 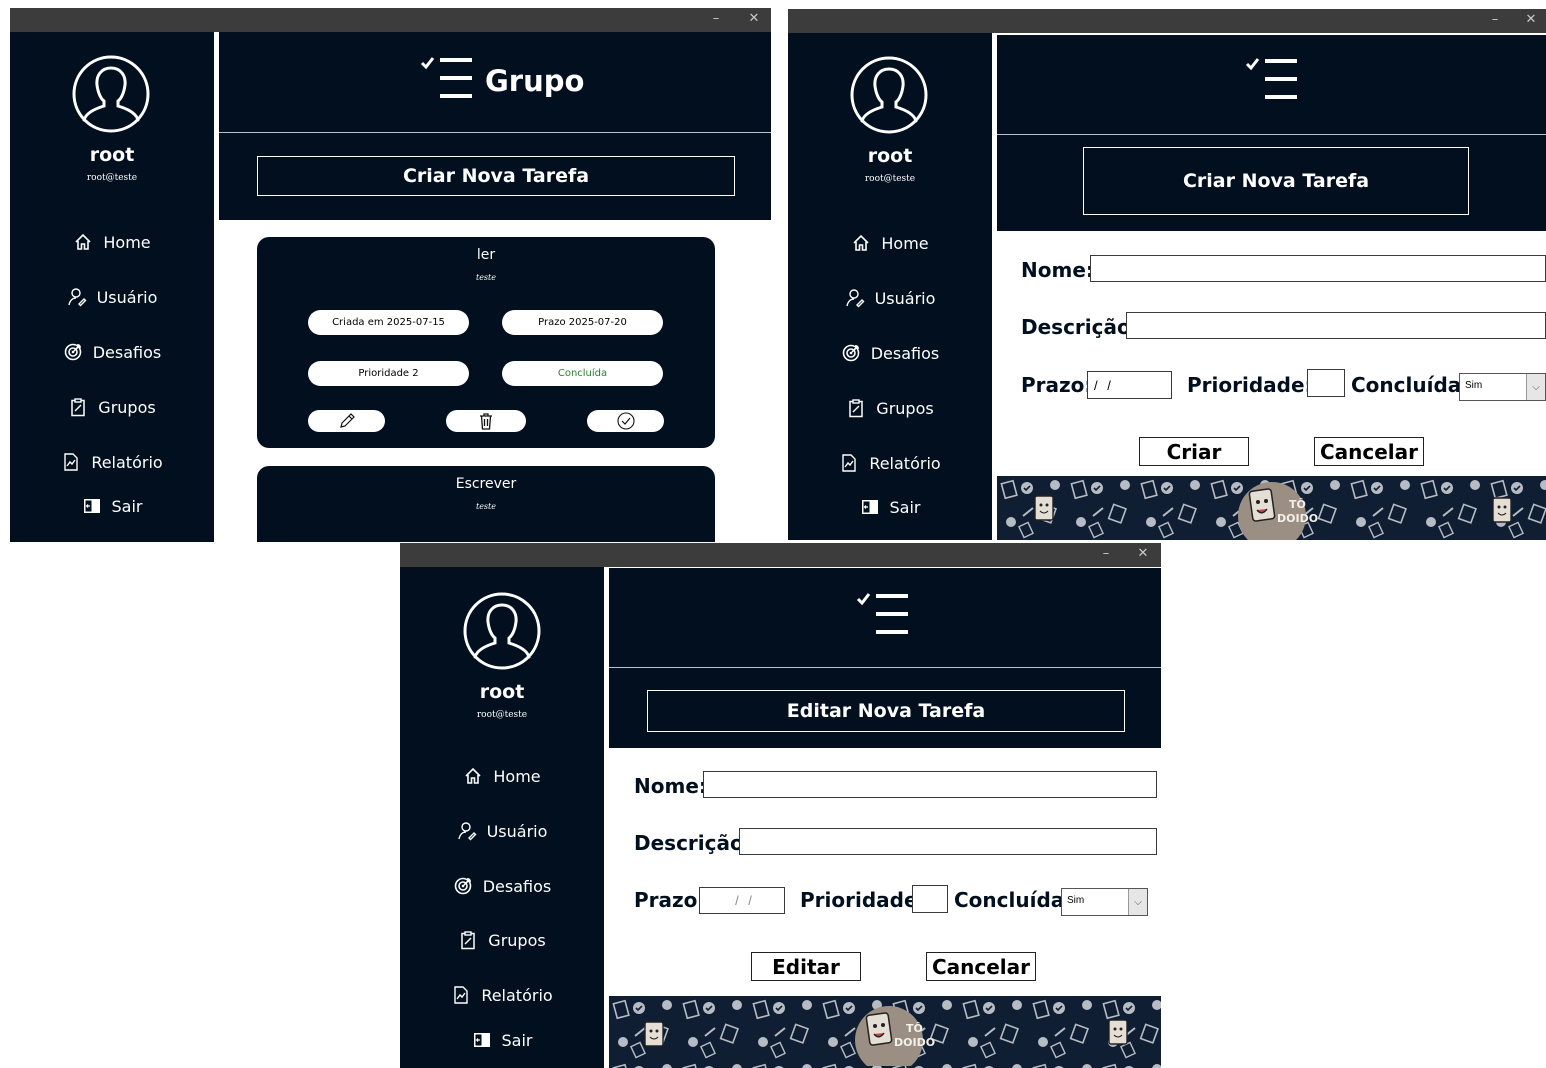 What do you see at coordinates (1194, 451) in the screenshot?
I see `create-button: Criar` at bounding box center [1194, 451].